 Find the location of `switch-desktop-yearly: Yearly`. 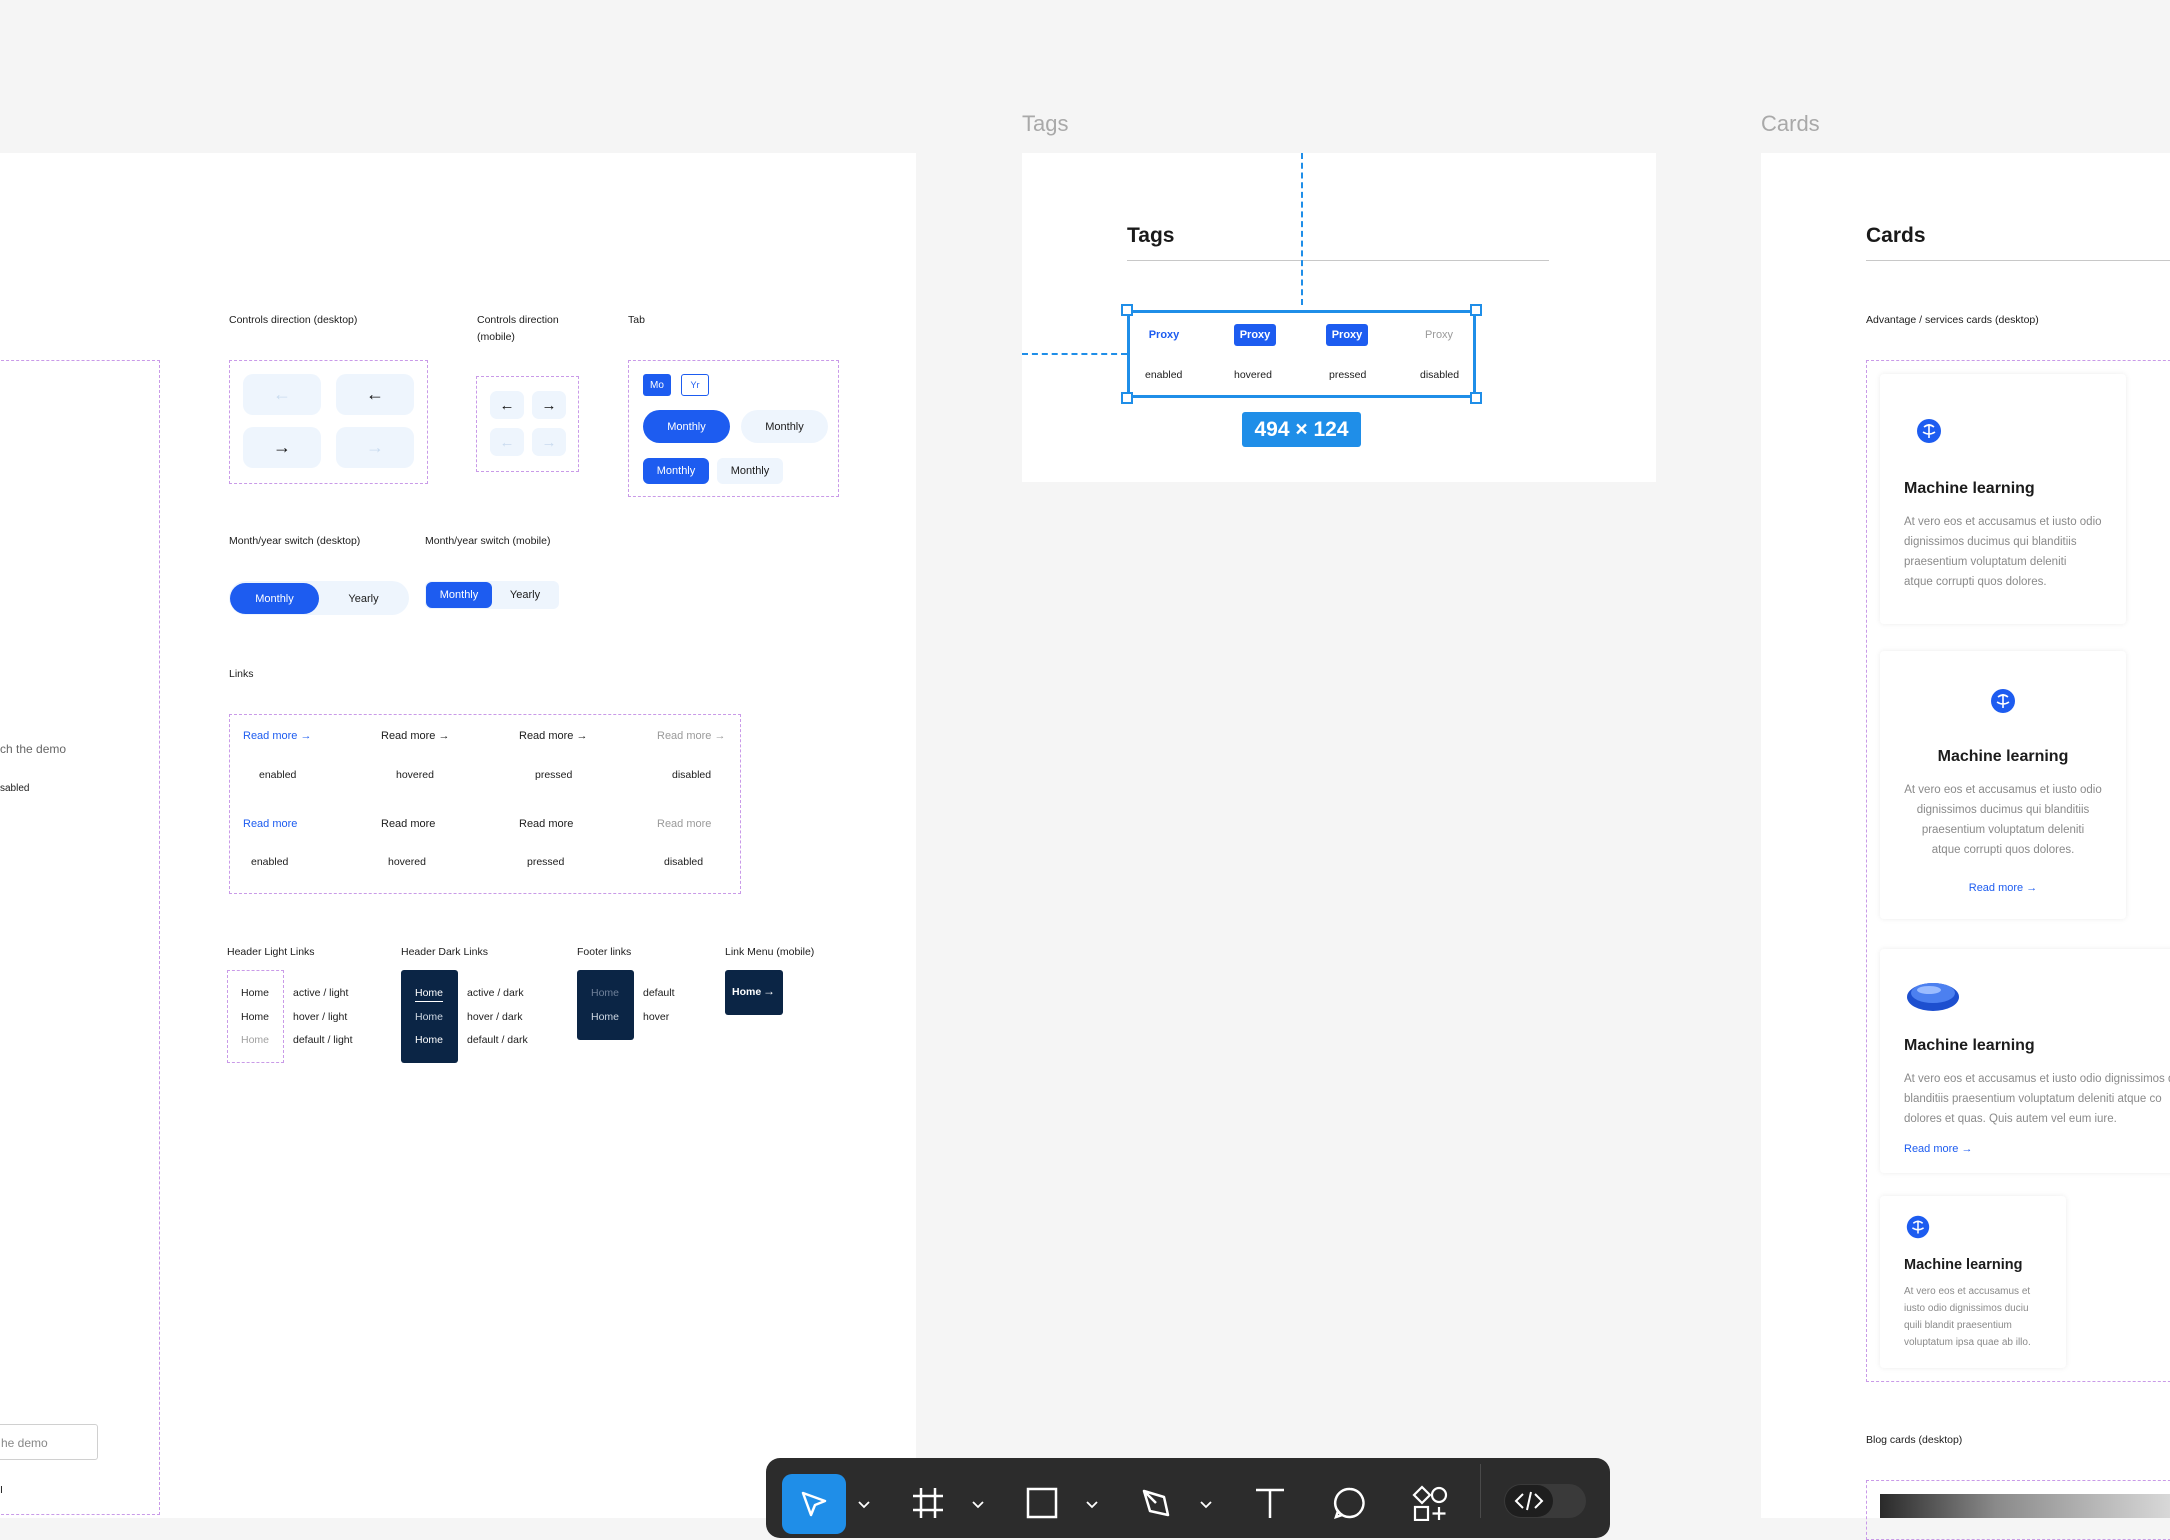

switch-desktop-yearly: Yearly is located at coordinates (363, 598).